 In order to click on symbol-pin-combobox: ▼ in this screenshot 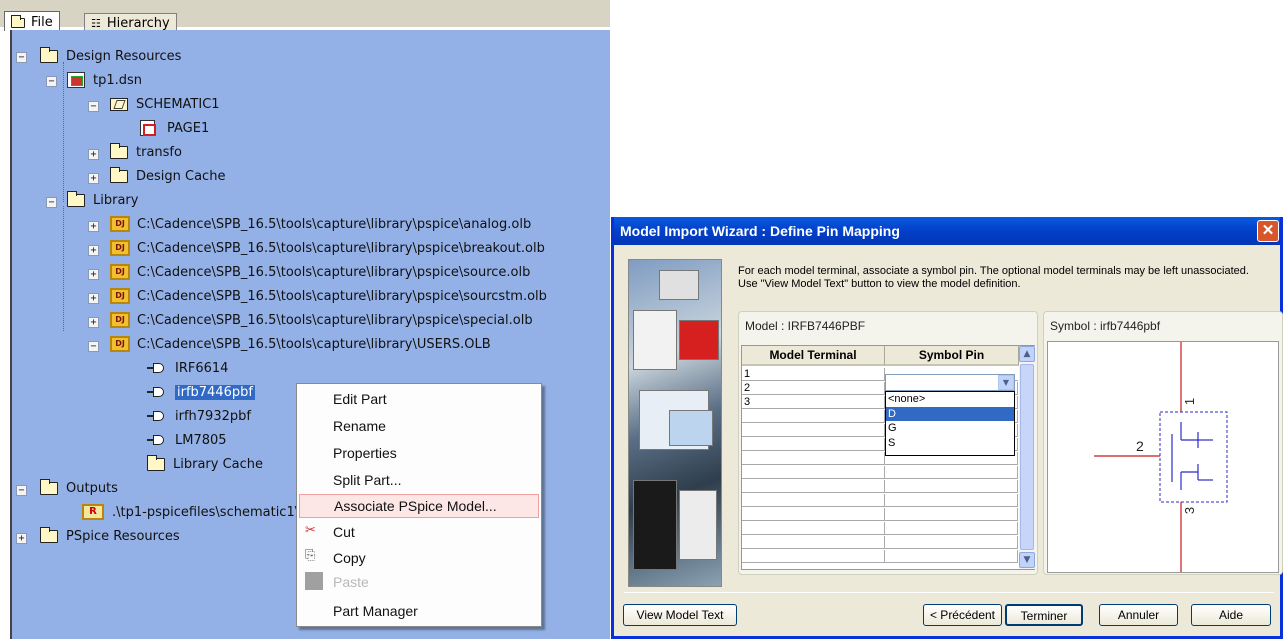, I will do `click(950, 382)`.